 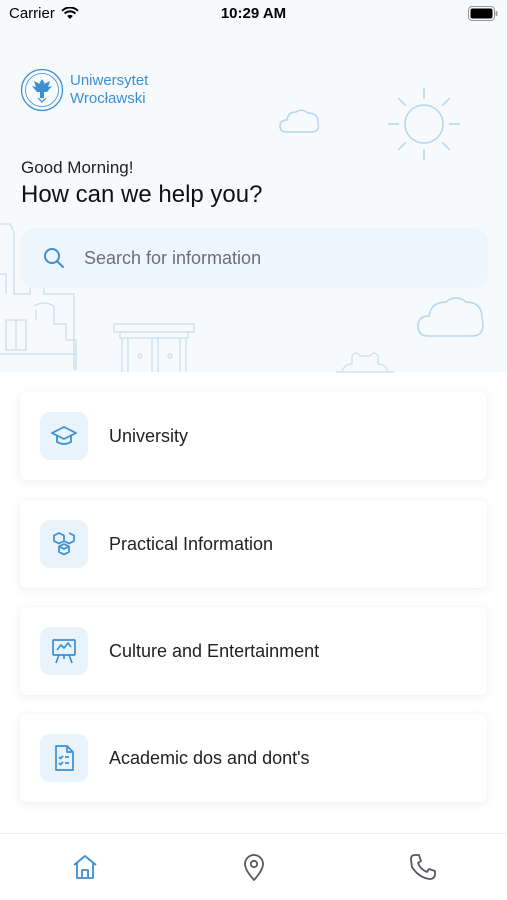 What do you see at coordinates (142, 194) in the screenshot?
I see `page-title: How can we help you?` at bounding box center [142, 194].